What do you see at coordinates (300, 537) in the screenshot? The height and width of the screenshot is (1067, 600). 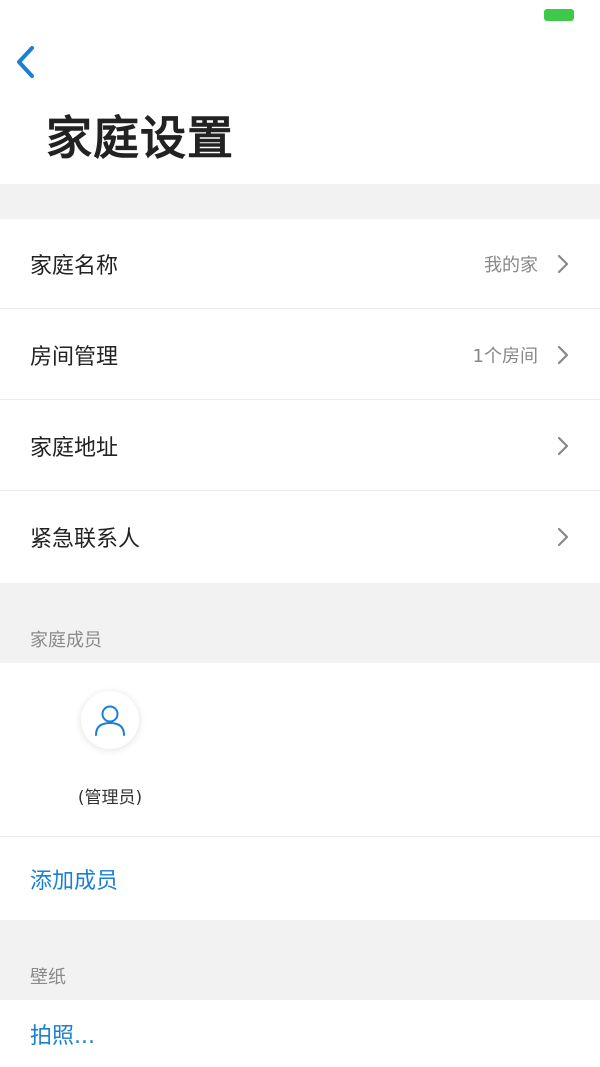 I see `setting-row-emergency-contact: 紧急联系人` at bounding box center [300, 537].